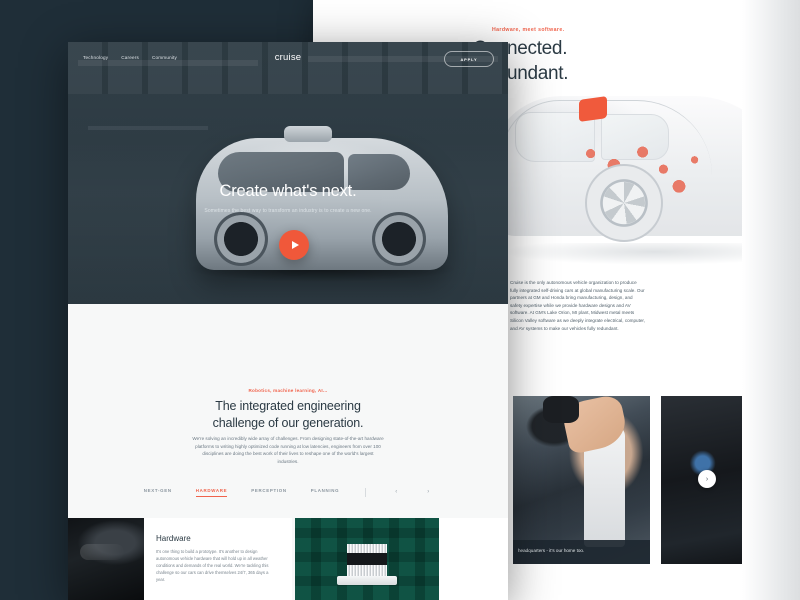  I want to click on photo-caption-band: headquarters - it's our home too., so click(581, 552).